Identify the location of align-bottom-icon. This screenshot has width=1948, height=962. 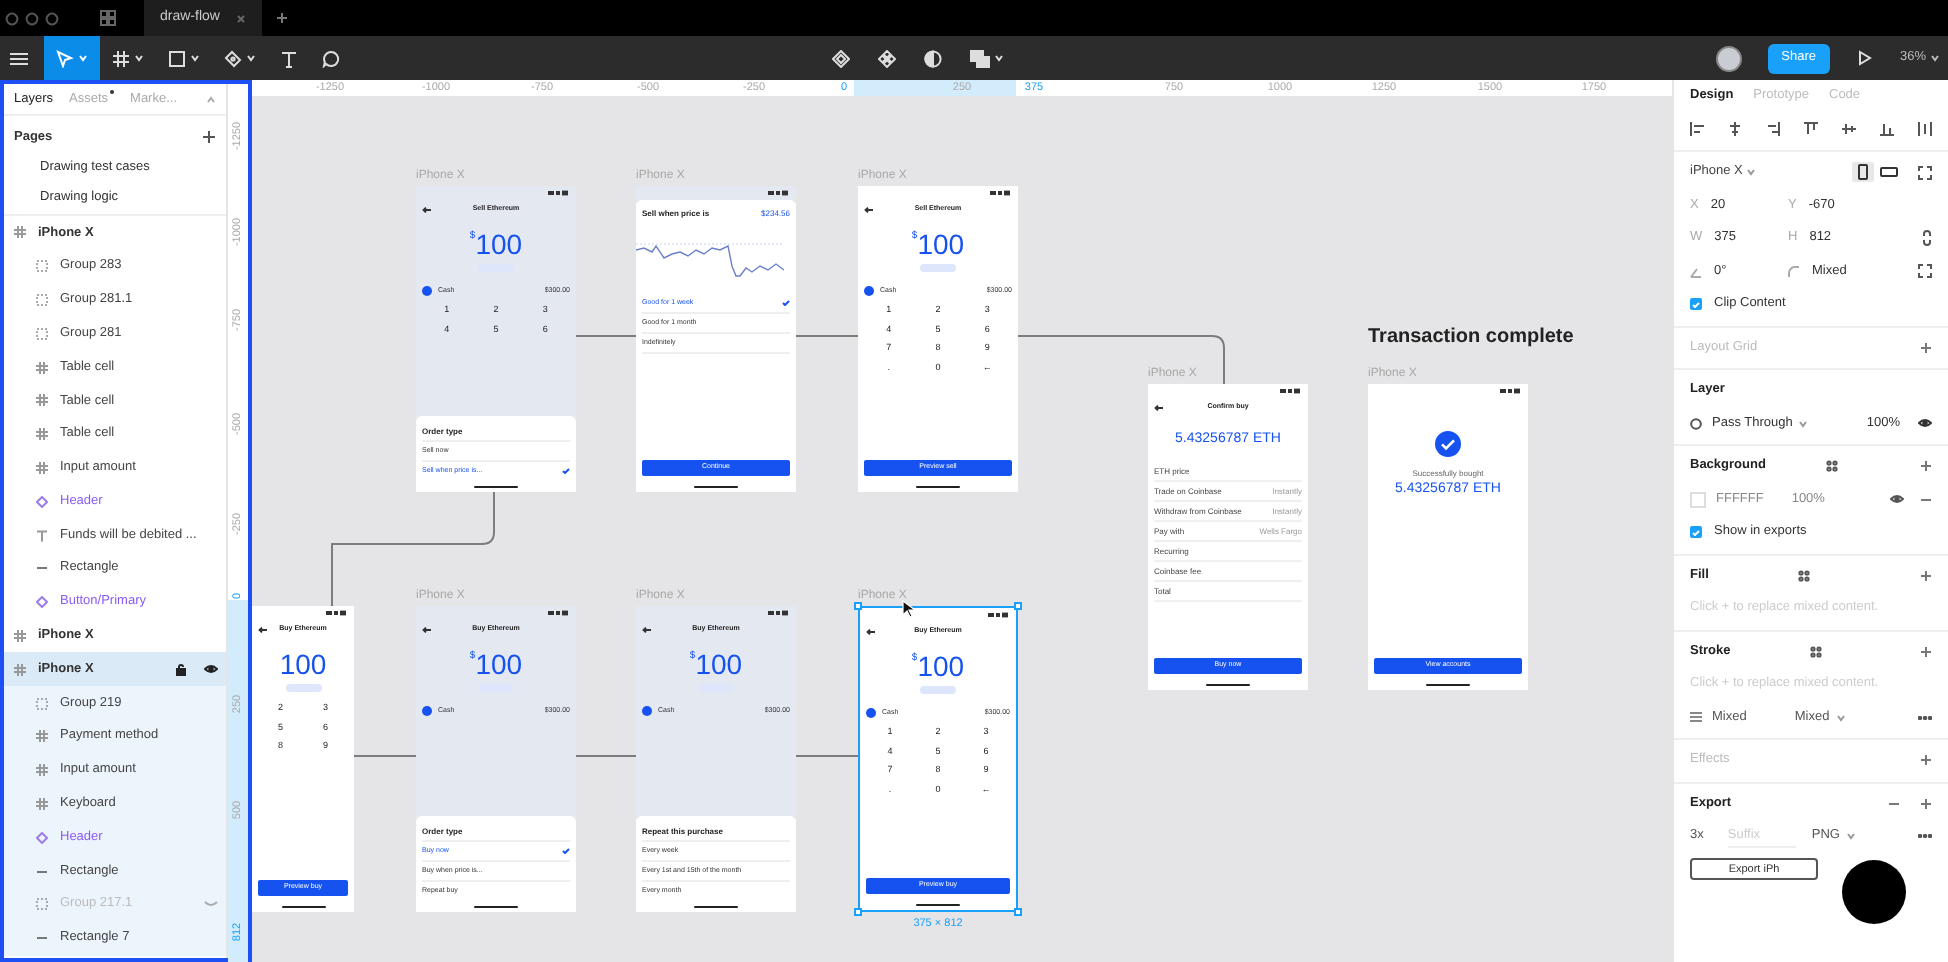
(1887, 129).